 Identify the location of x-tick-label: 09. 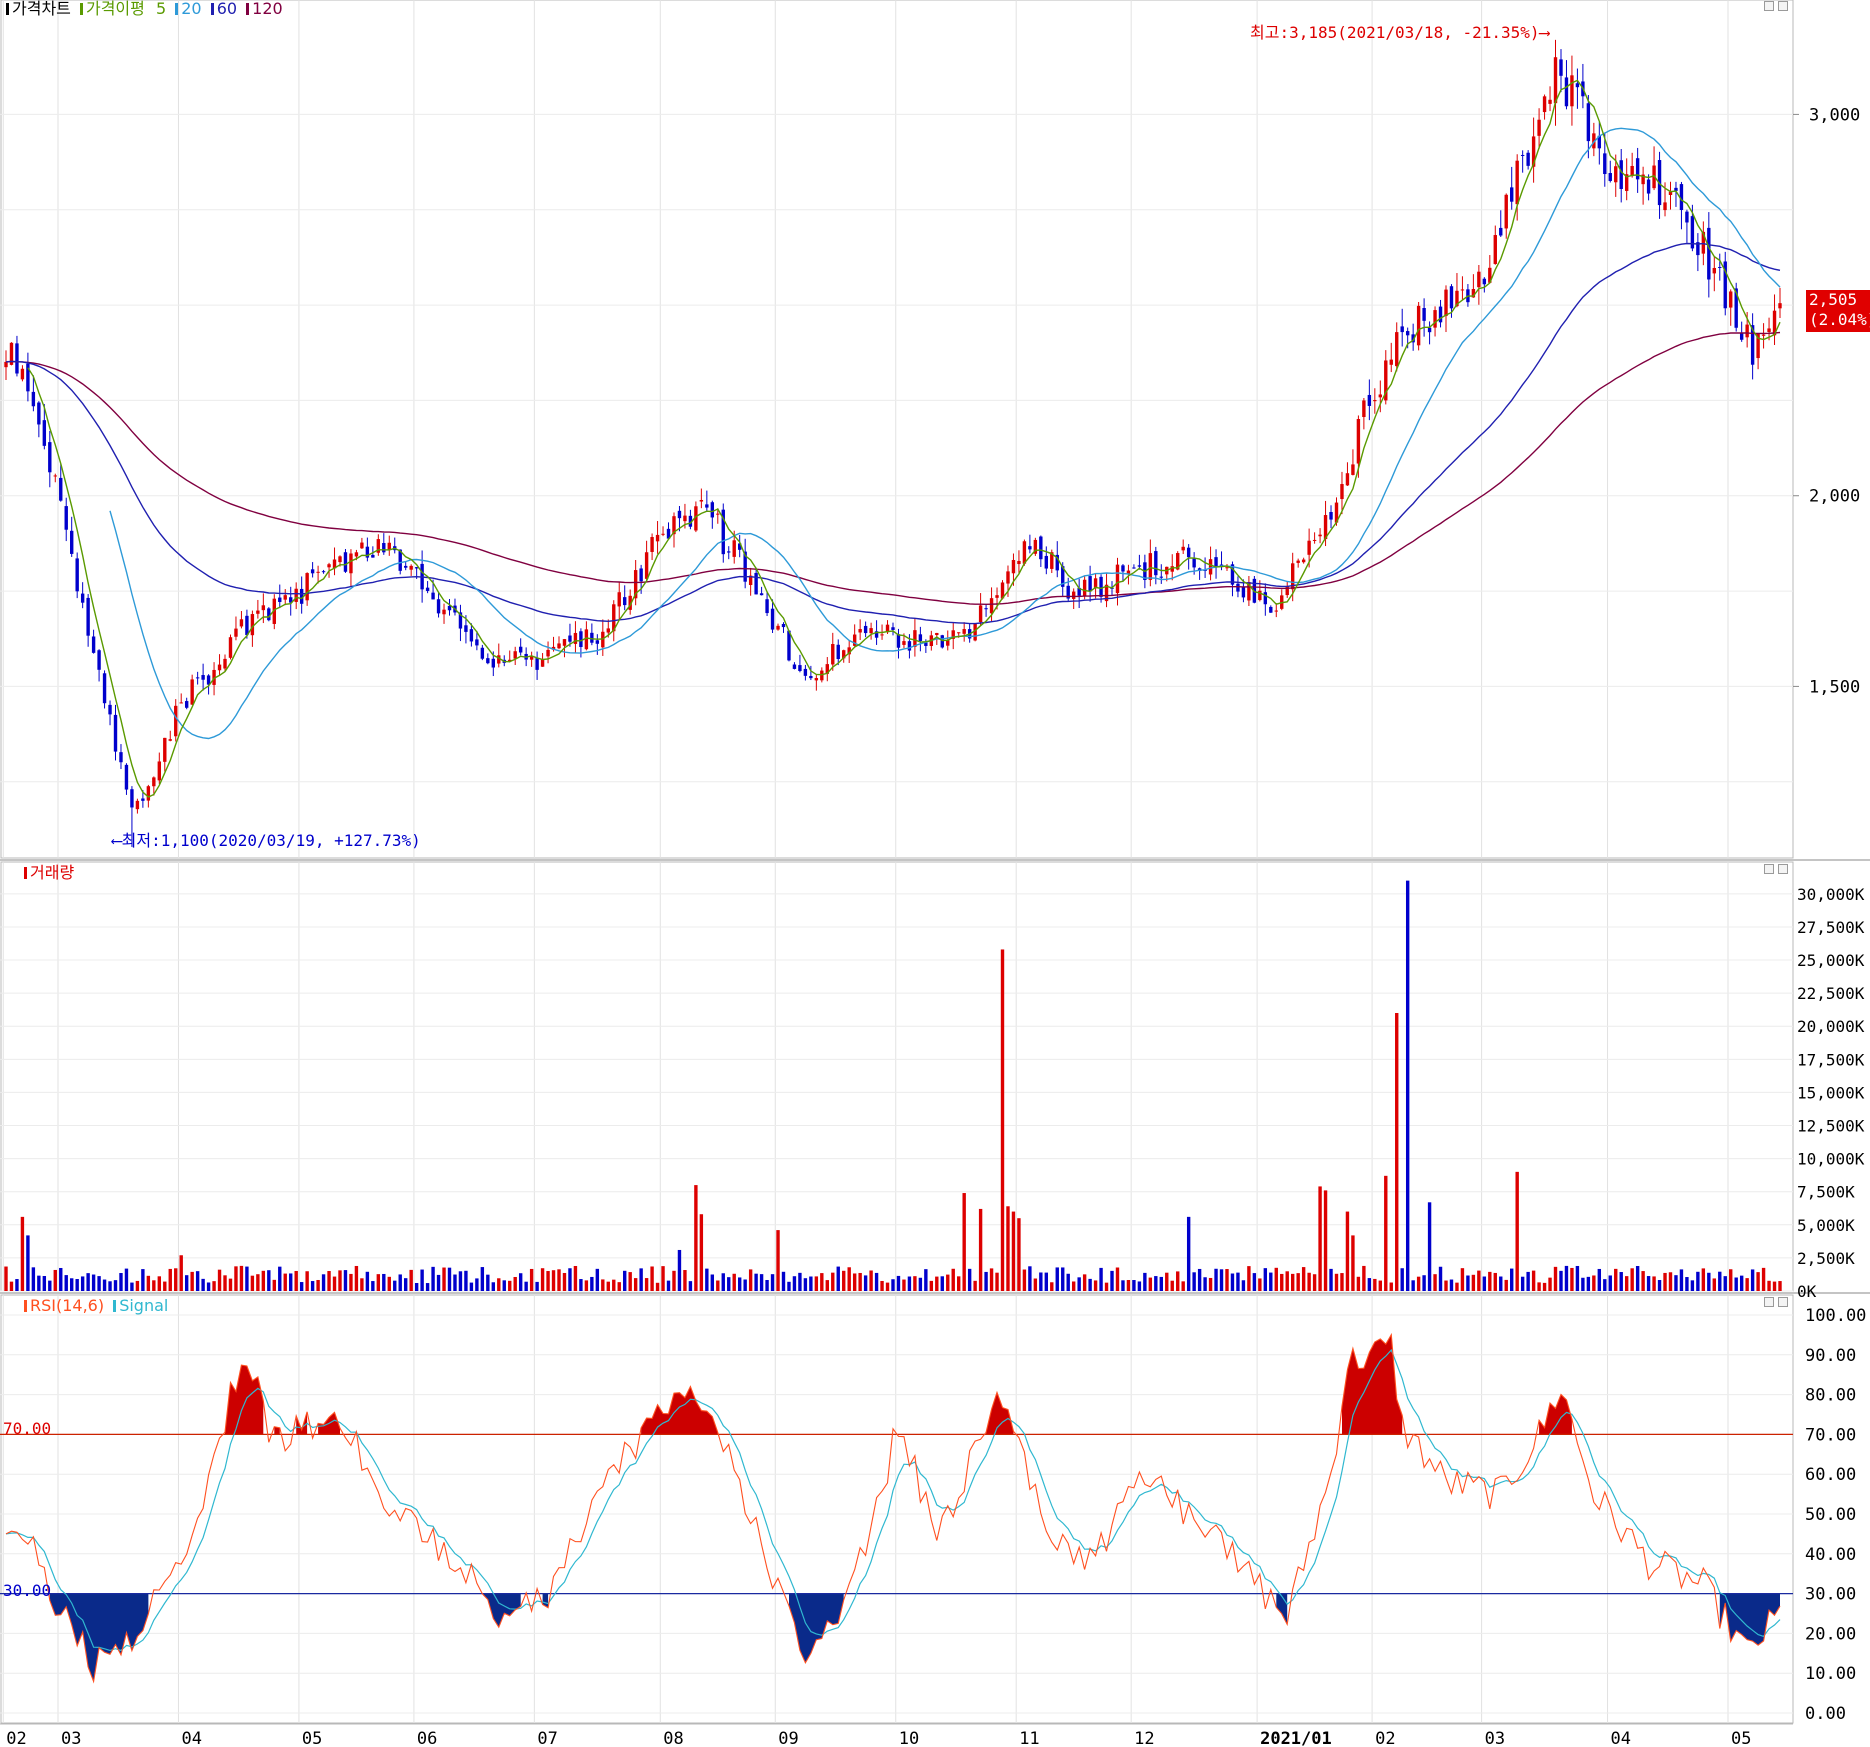
(788, 1738).